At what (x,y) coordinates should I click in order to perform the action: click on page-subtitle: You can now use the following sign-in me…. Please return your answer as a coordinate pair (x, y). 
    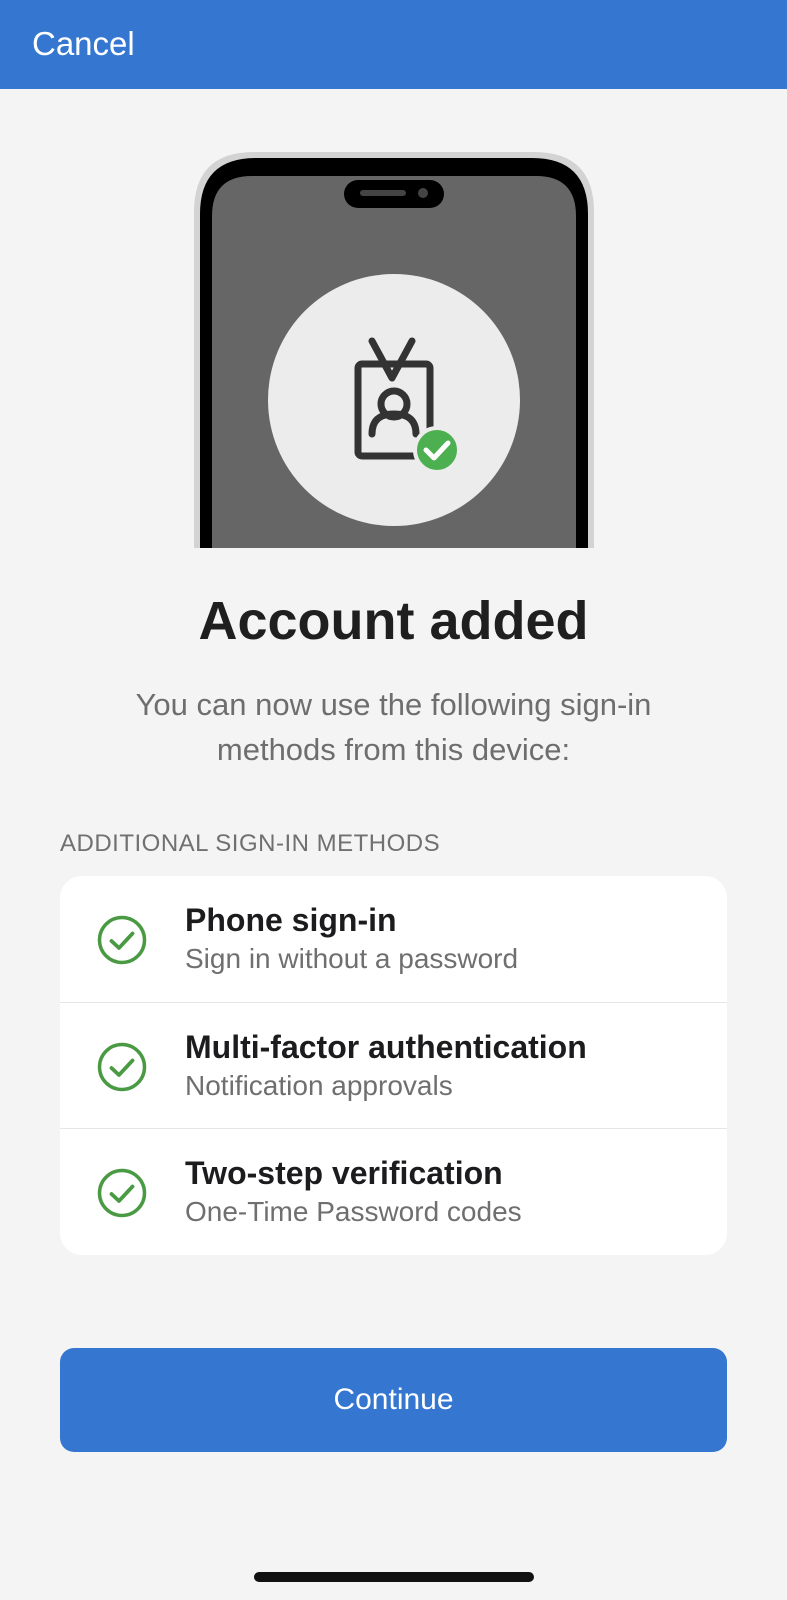
    Looking at the image, I should click on (393, 727).